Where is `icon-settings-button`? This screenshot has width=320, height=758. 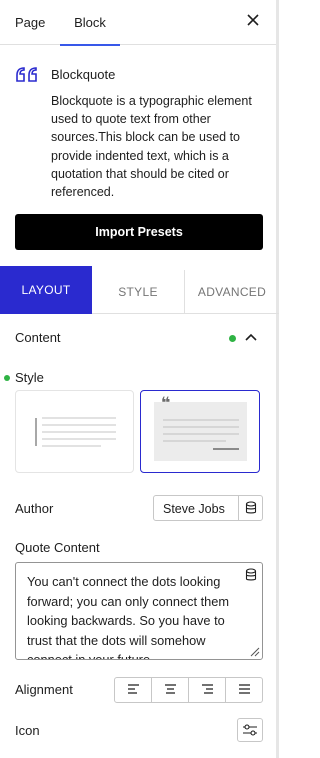
icon-settings-button is located at coordinates (250, 730).